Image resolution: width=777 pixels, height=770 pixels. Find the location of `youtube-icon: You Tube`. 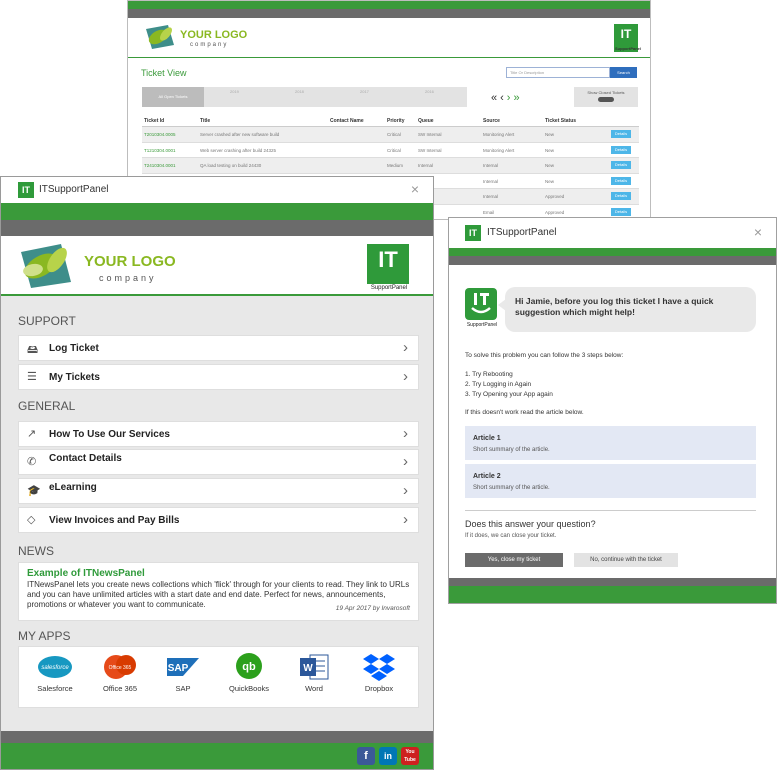

youtube-icon: You Tube is located at coordinates (410, 756).